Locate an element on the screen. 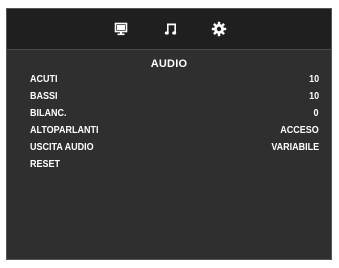 The width and height of the screenshot is (339, 268). menu-item-label: USCITA AUDIO is located at coordinates (62, 147).